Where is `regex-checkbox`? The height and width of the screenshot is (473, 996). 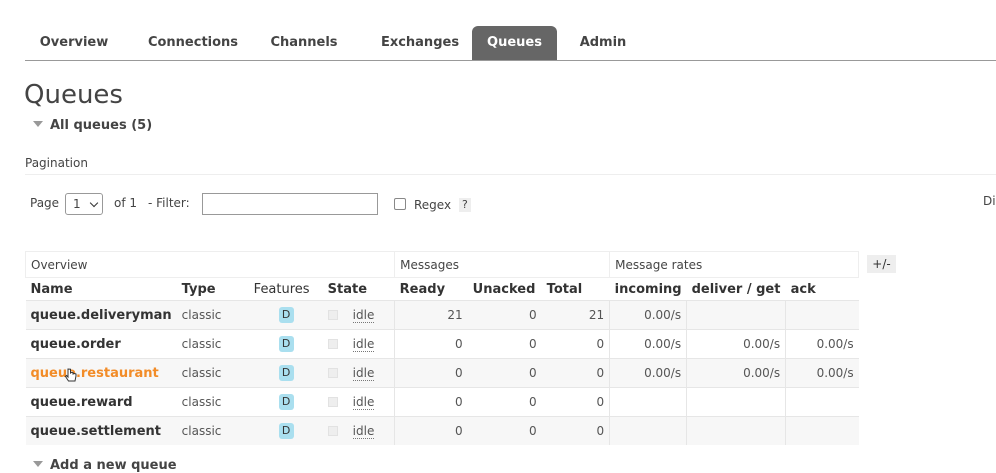 regex-checkbox is located at coordinates (400, 204).